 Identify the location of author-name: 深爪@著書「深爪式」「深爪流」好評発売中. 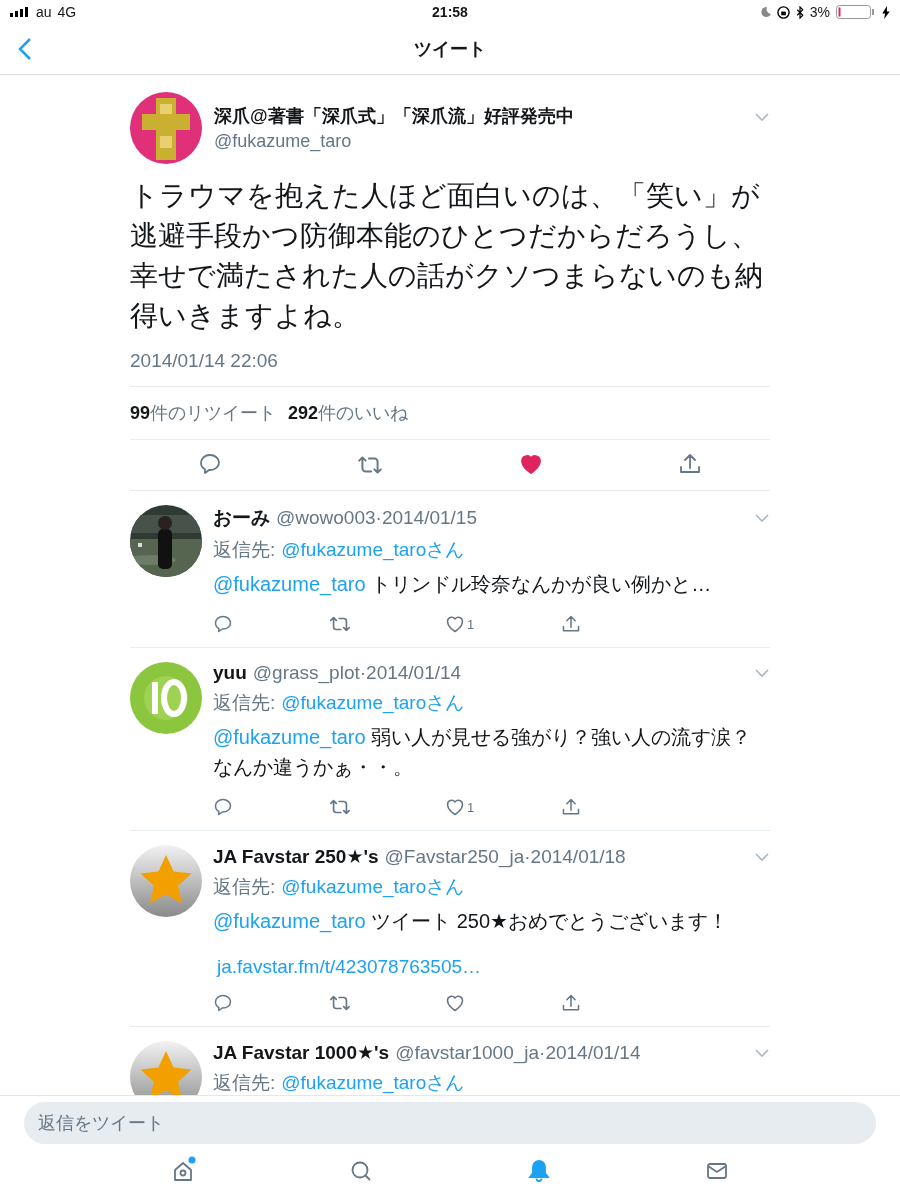
(478, 116).